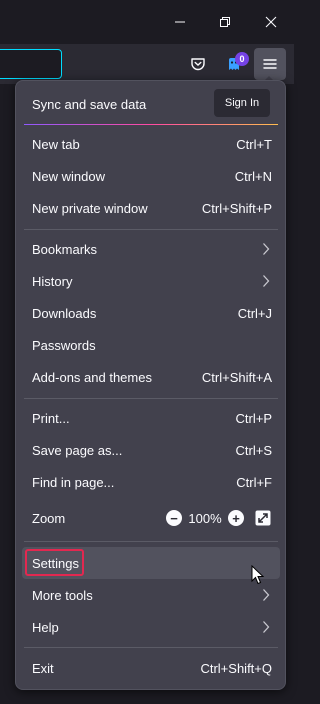  What do you see at coordinates (253, 176) in the screenshot?
I see `menu-item-shortcut: Ctrl+N` at bounding box center [253, 176].